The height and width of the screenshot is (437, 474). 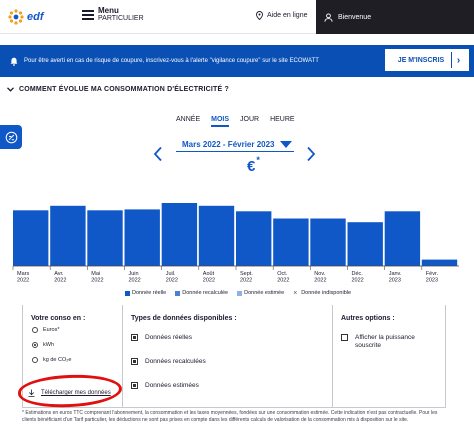 I want to click on menu-button: Menu PARTICULIER, so click(x=113, y=15).